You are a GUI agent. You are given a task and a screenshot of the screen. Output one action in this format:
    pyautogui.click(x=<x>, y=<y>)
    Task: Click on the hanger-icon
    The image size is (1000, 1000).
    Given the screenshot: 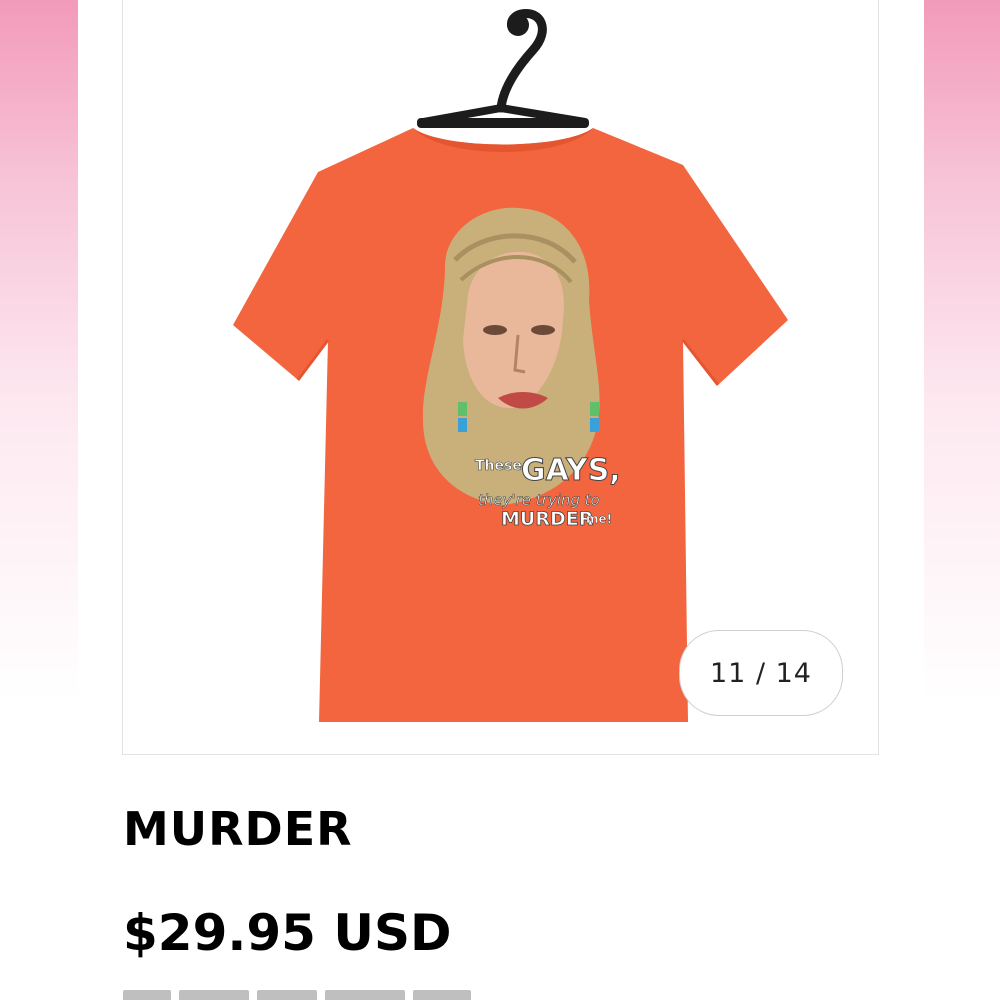 What is the action you would take?
    pyautogui.click(x=503, y=68)
    